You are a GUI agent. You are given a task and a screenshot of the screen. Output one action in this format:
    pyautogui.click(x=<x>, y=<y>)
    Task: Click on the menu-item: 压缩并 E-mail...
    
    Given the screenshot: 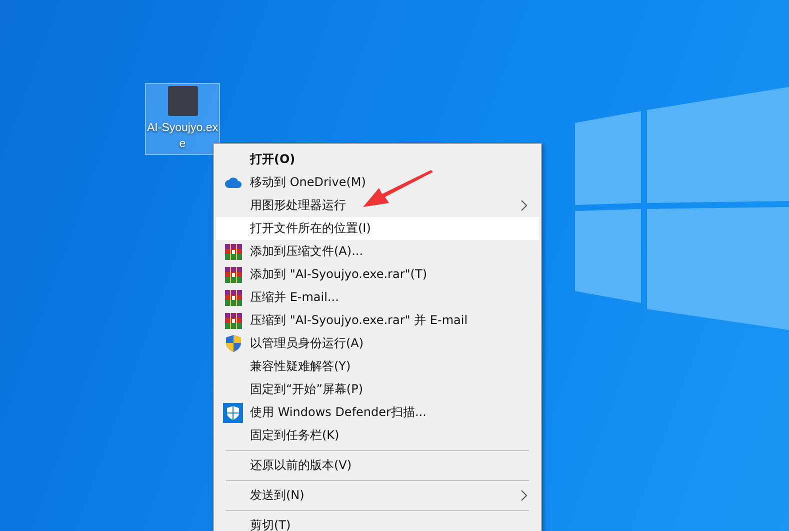 What is the action you would take?
    pyautogui.click(x=377, y=297)
    